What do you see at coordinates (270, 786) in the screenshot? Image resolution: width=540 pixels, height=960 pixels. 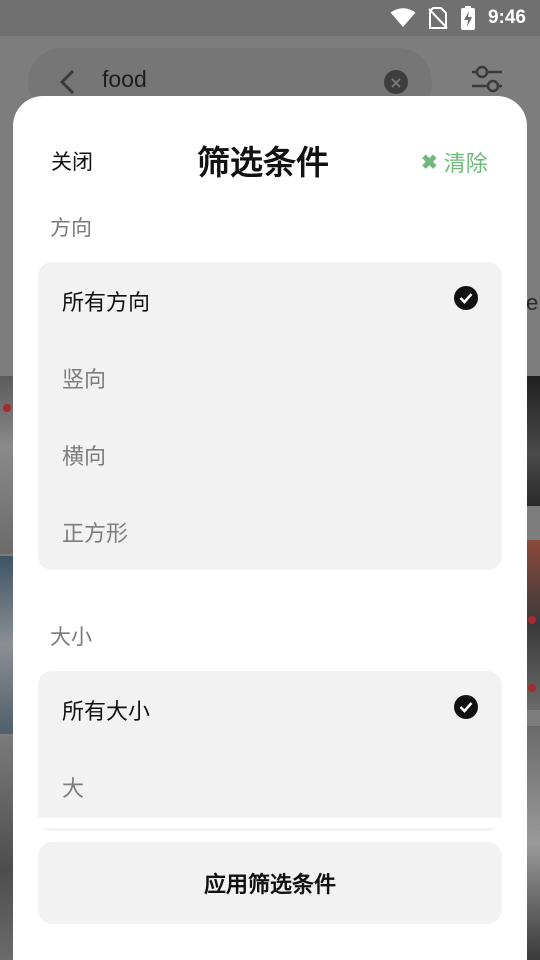 I see `option-large: 大` at bounding box center [270, 786].